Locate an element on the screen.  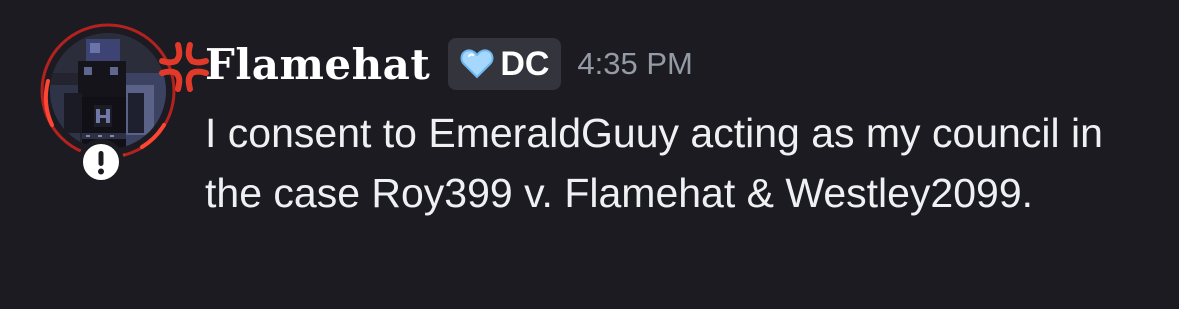
timestamp: 4:35 PM is located at coordinates (634, 64).